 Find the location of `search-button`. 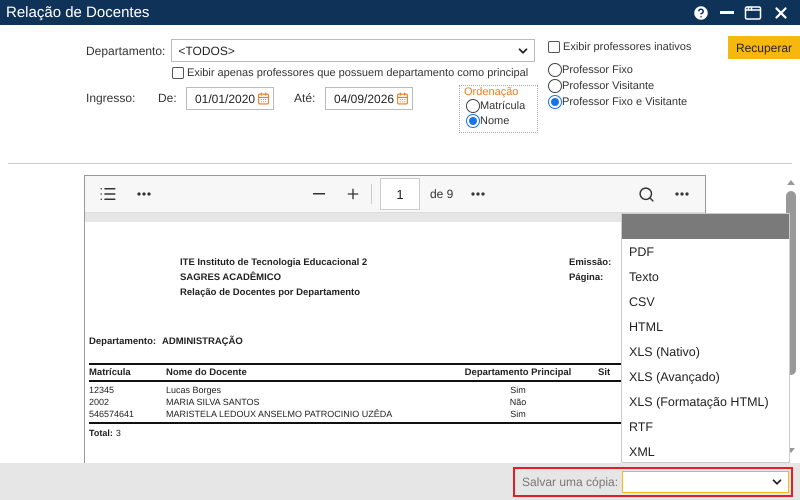

search-button is located at coordinates (647, 194).